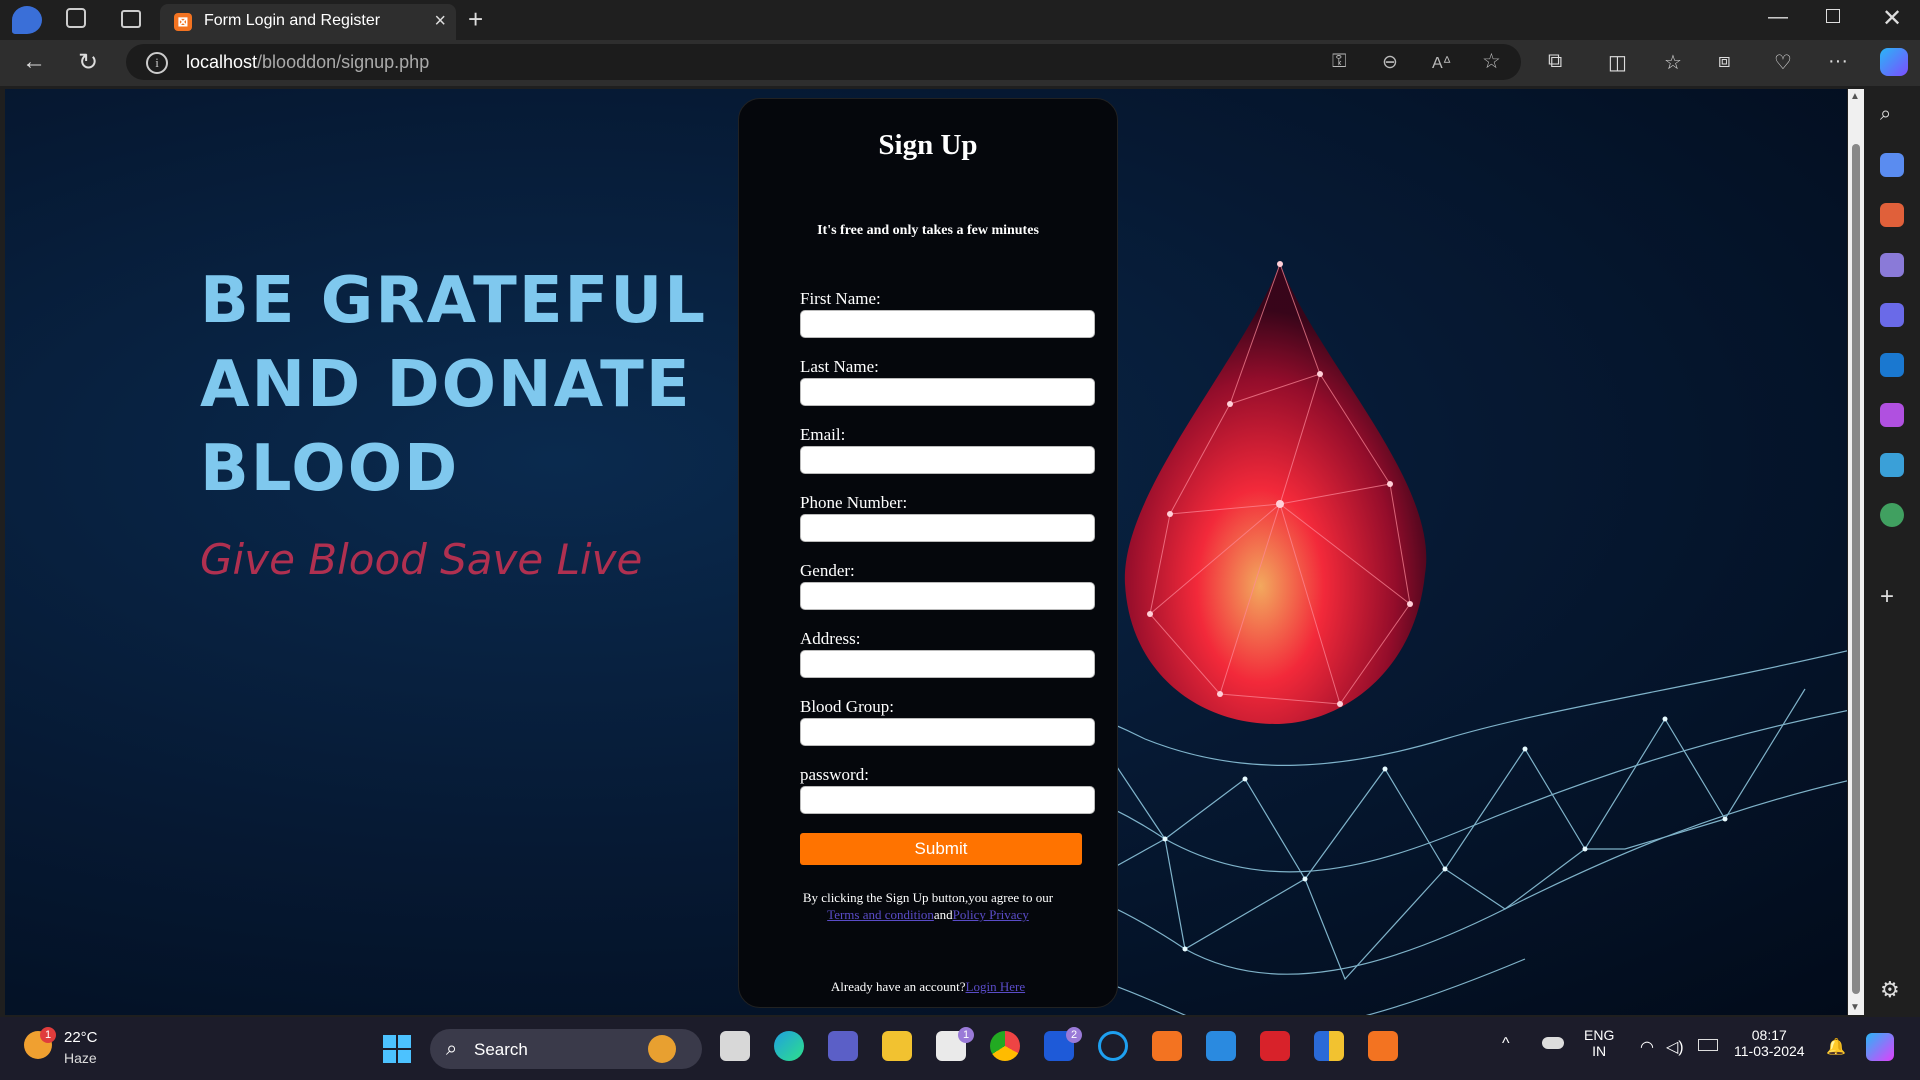  Describe the element at coordinates (1892, 596) in the screenshot. I see `add-sidebar-icon: +` at that location.